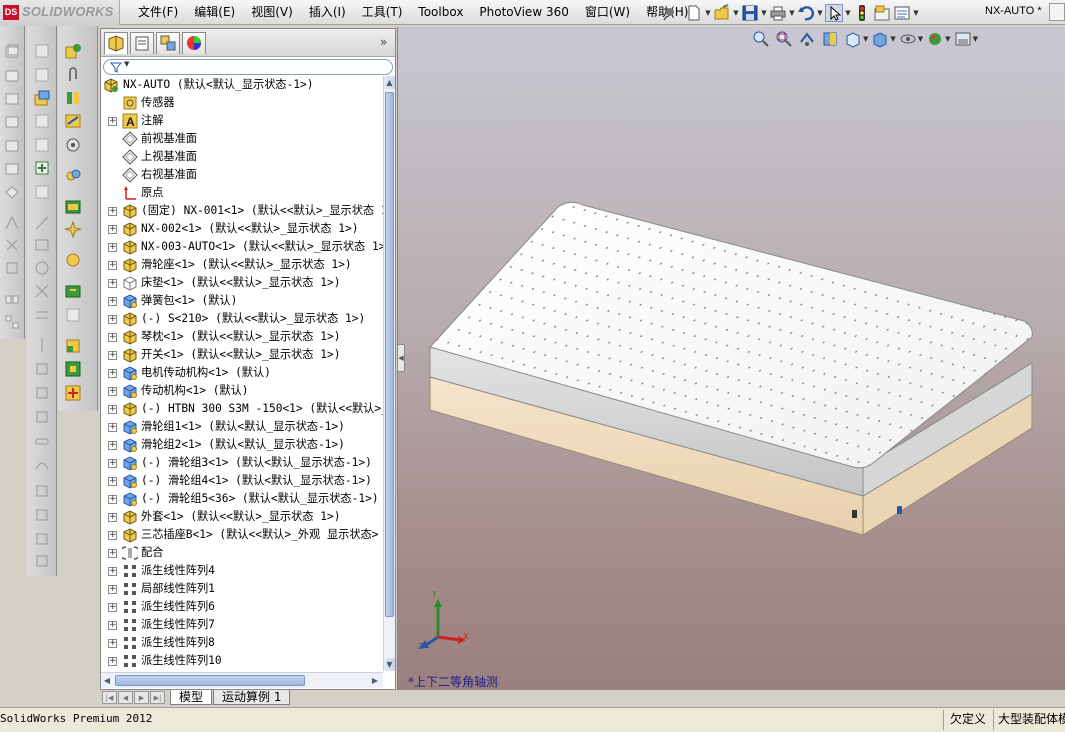  Describe the element at coordinates (42, 417) in the screenshot. I see `quick-snaps-icon` at that location.